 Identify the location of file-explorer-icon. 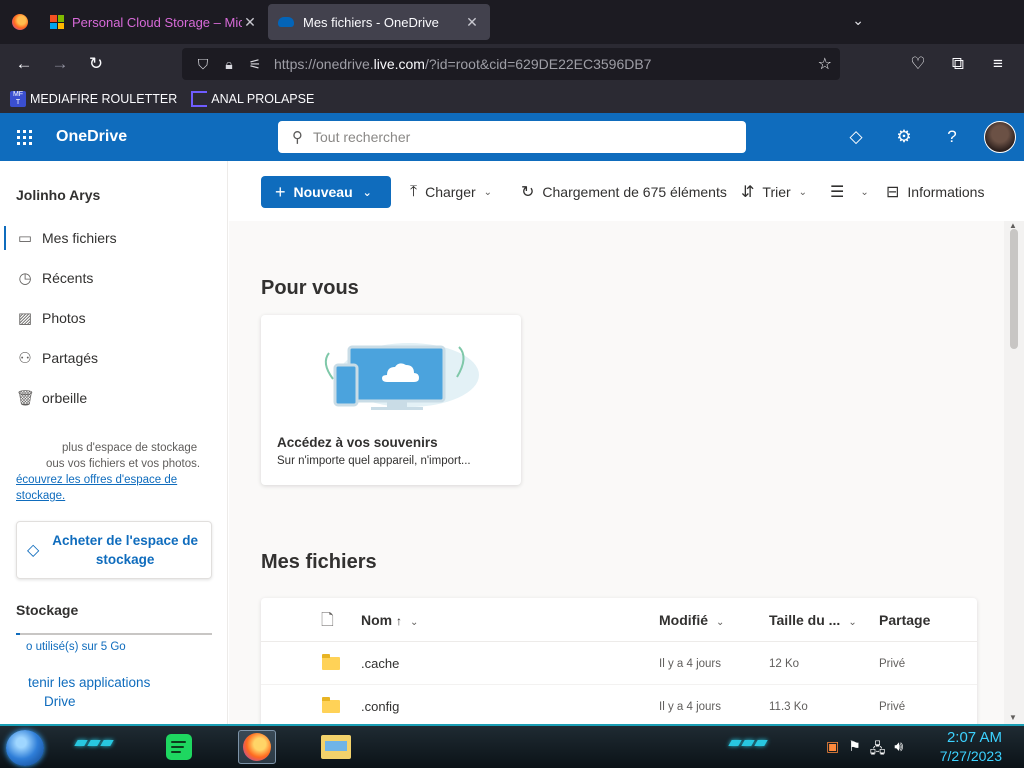
(336, 747).